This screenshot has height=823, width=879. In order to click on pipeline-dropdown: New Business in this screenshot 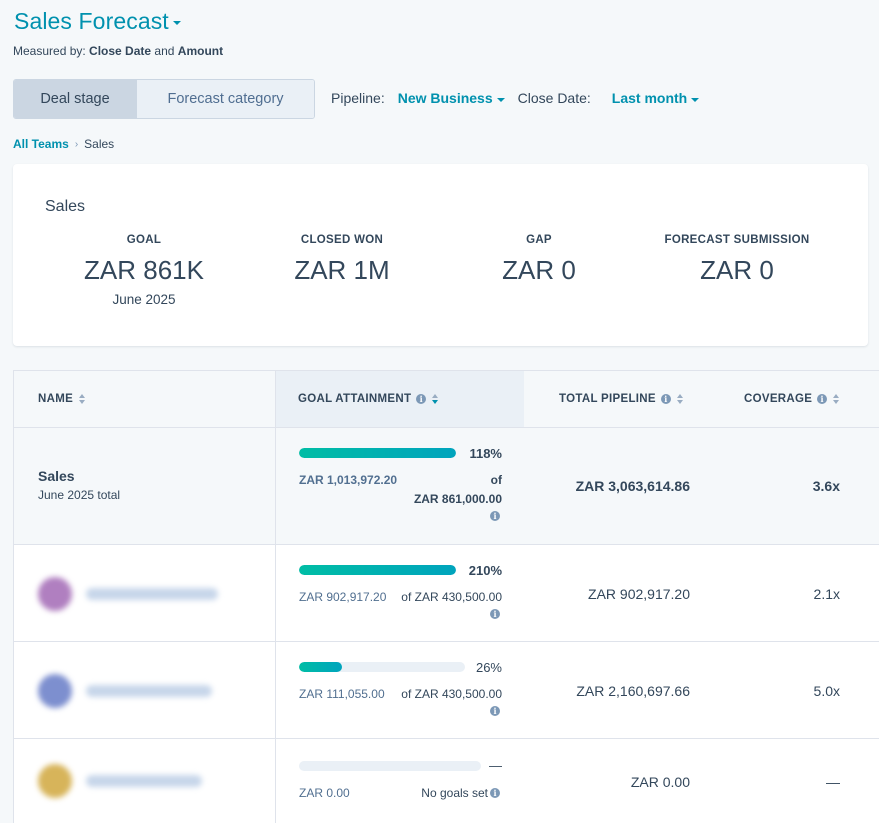, I will do `click(451, 98)`.